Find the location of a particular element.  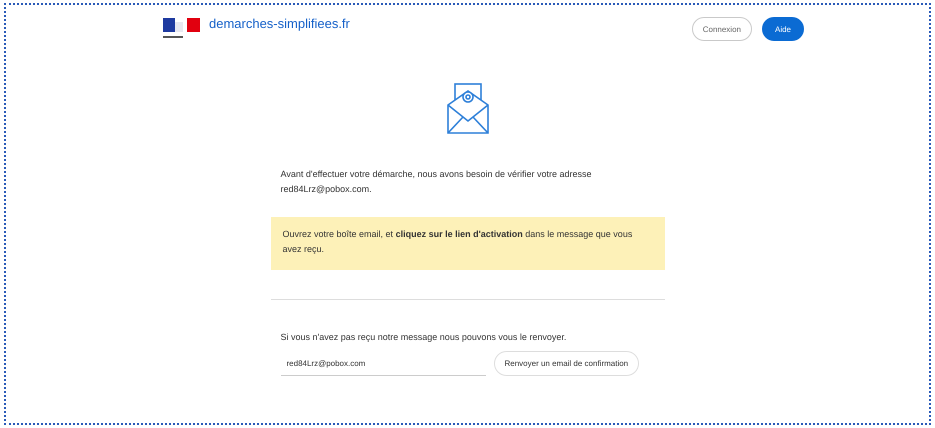

login-button: Connexion is located at coordinates (722, 29).